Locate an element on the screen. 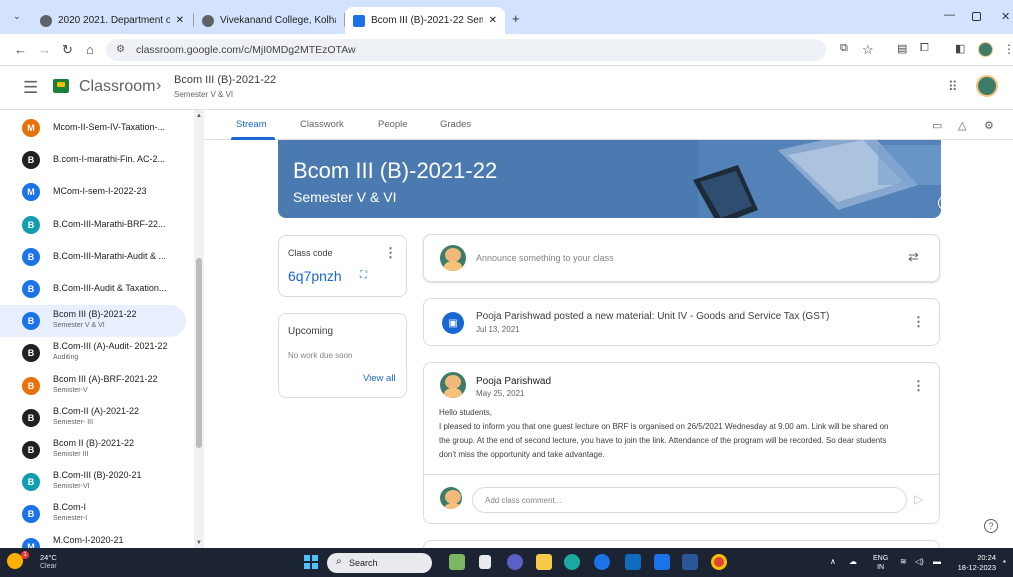 The image size is (1013, 577). class-code-more-icon: ⋮ is located at coordinates (390, 253).